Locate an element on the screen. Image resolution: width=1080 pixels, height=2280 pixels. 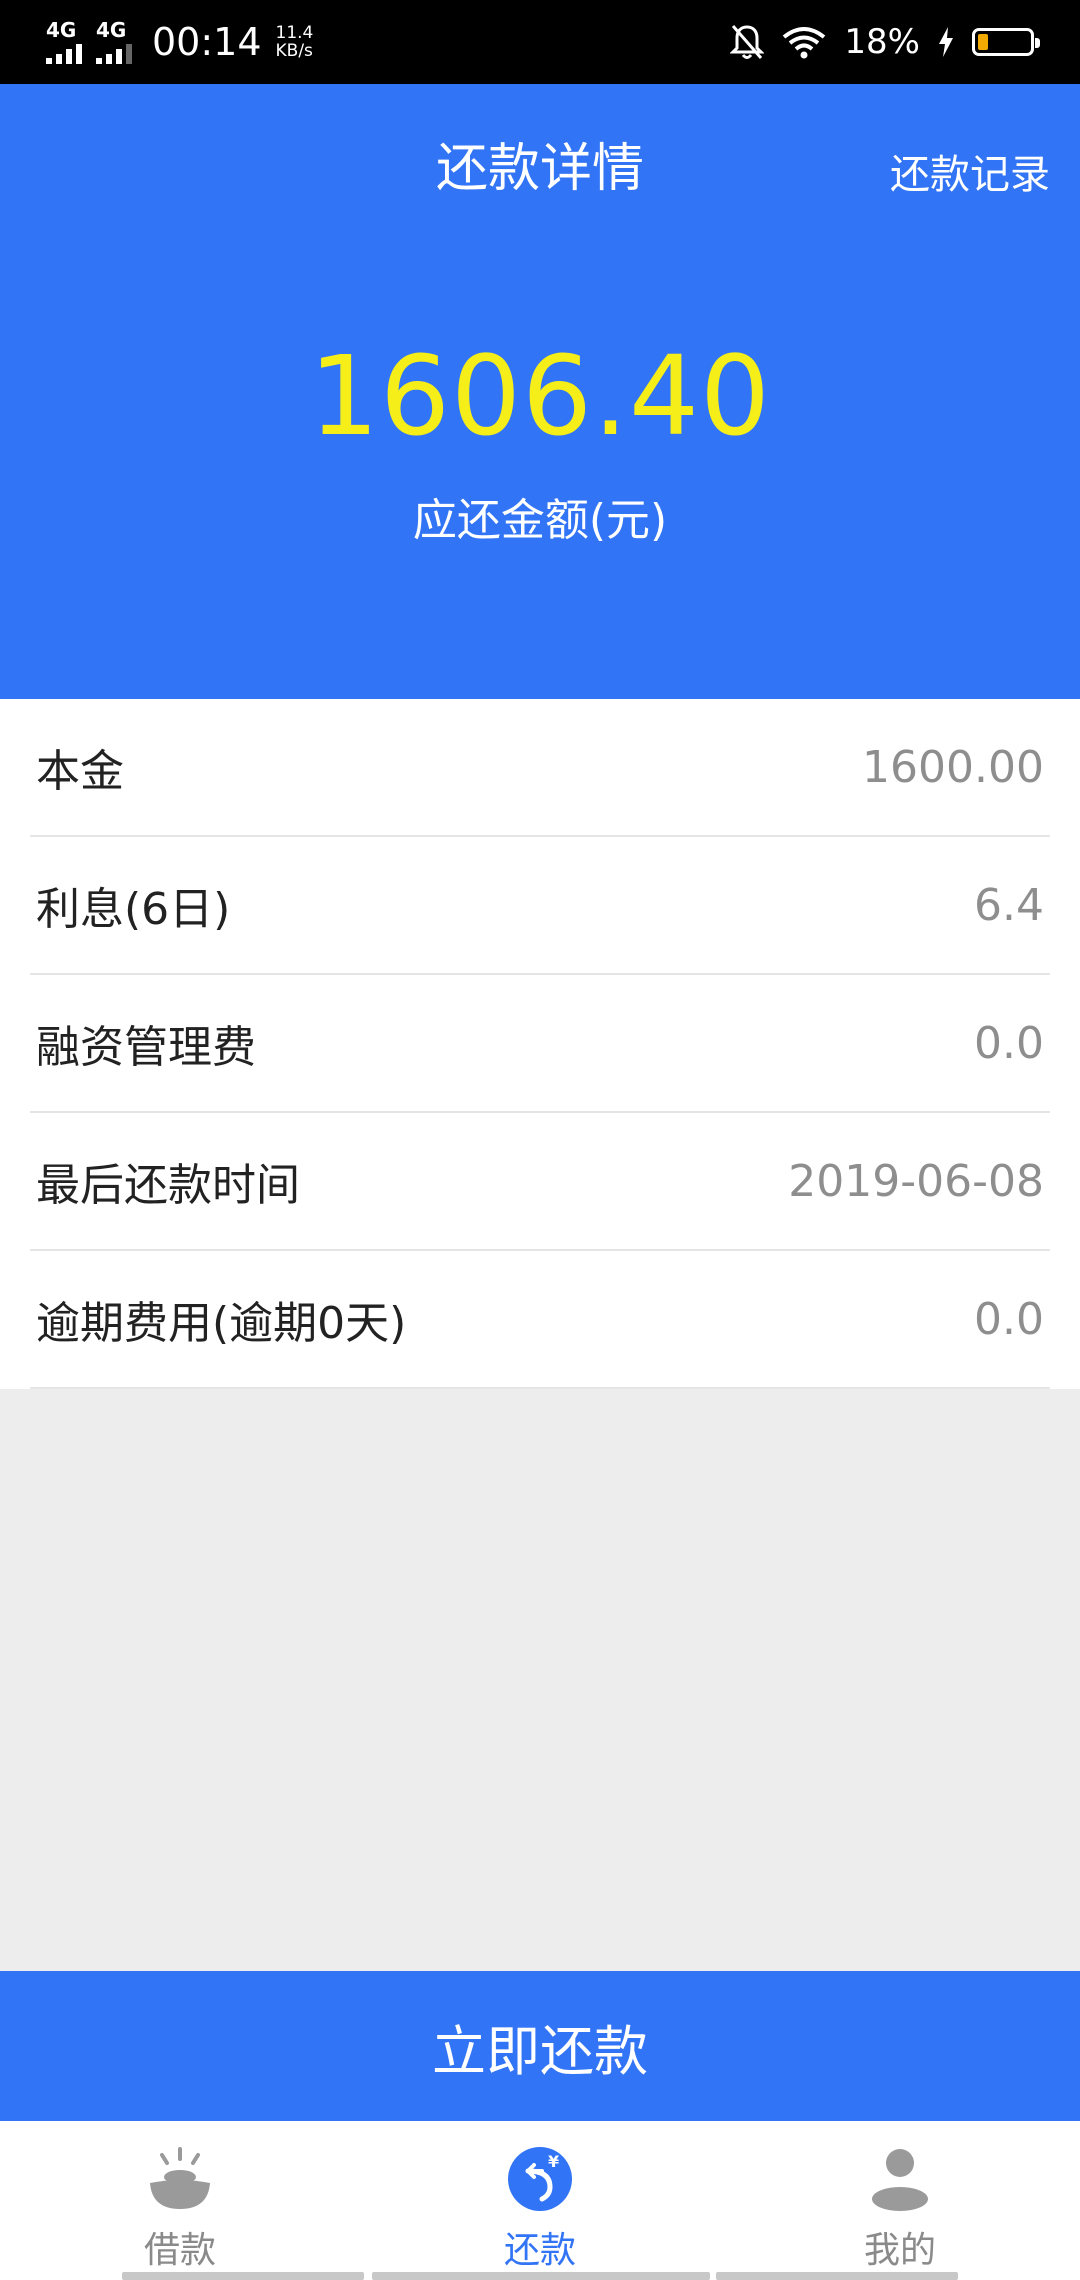
tab-repay: ¥ 还款 is located at coordinates (540, 2200).